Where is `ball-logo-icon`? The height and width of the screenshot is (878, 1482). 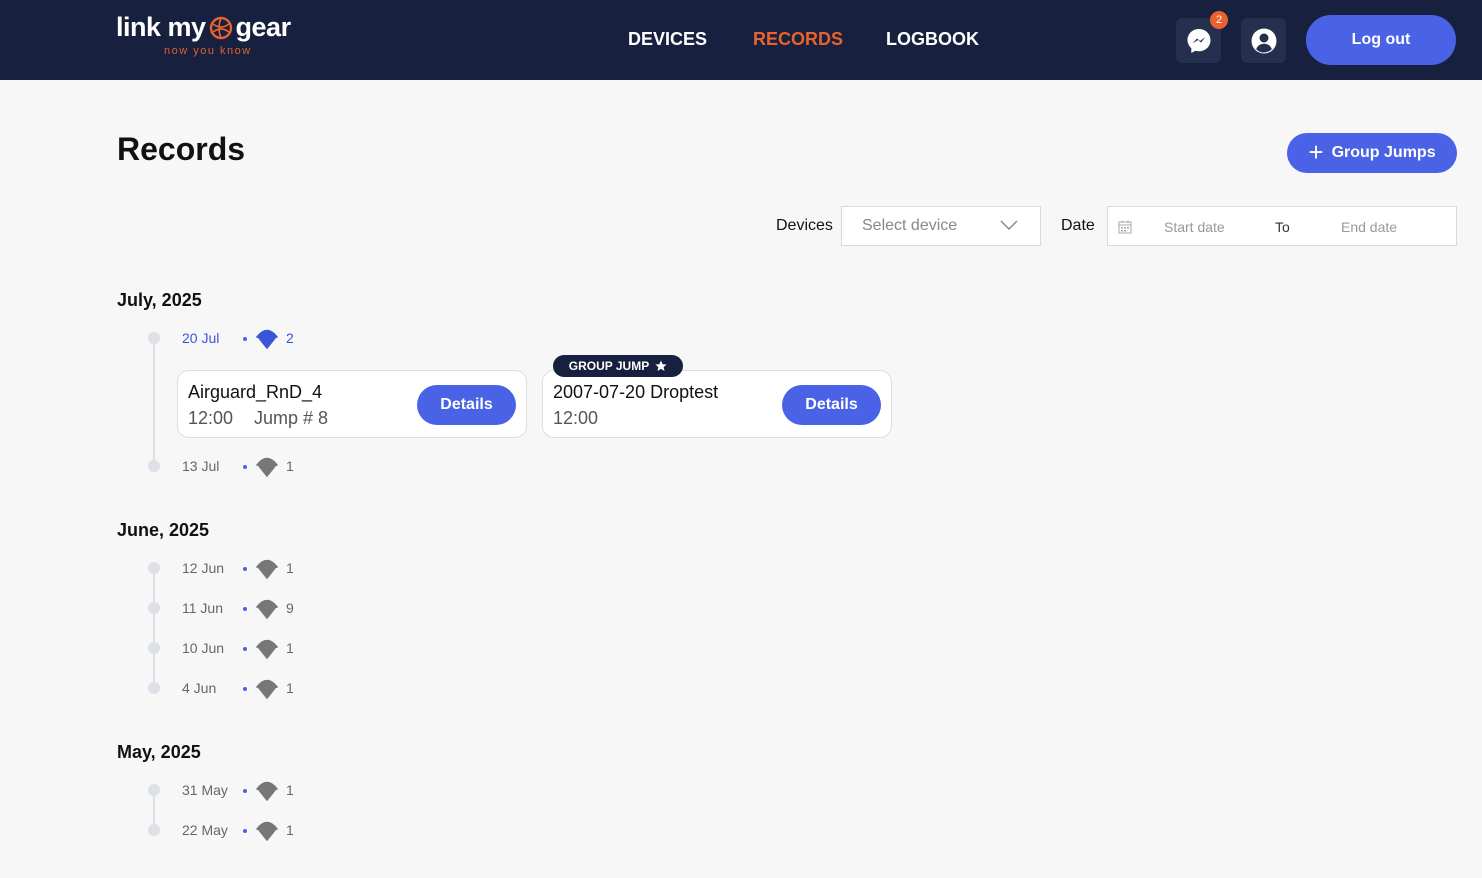
ball-logo-icon is located at coordinates (220, 27).